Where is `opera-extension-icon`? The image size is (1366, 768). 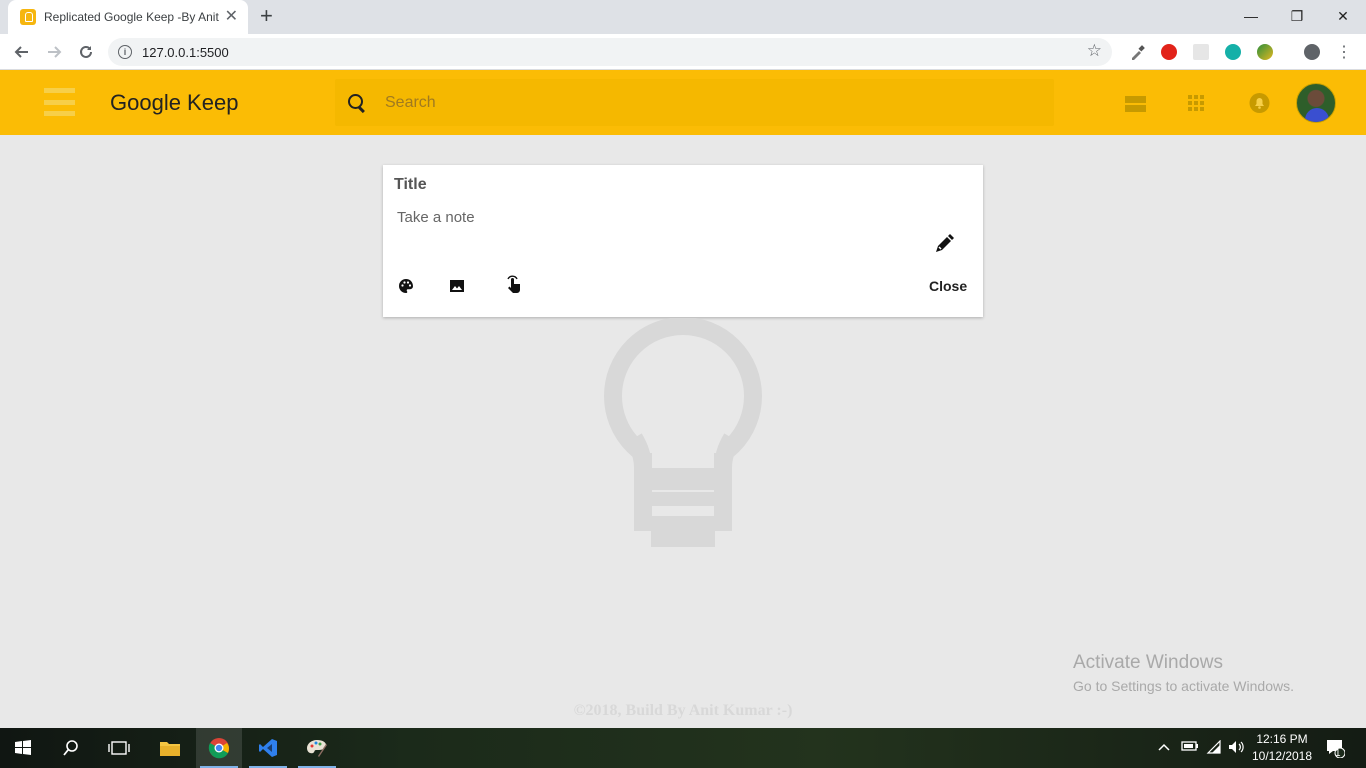
opera-extension-icon is located at coordinates (1169, 52).